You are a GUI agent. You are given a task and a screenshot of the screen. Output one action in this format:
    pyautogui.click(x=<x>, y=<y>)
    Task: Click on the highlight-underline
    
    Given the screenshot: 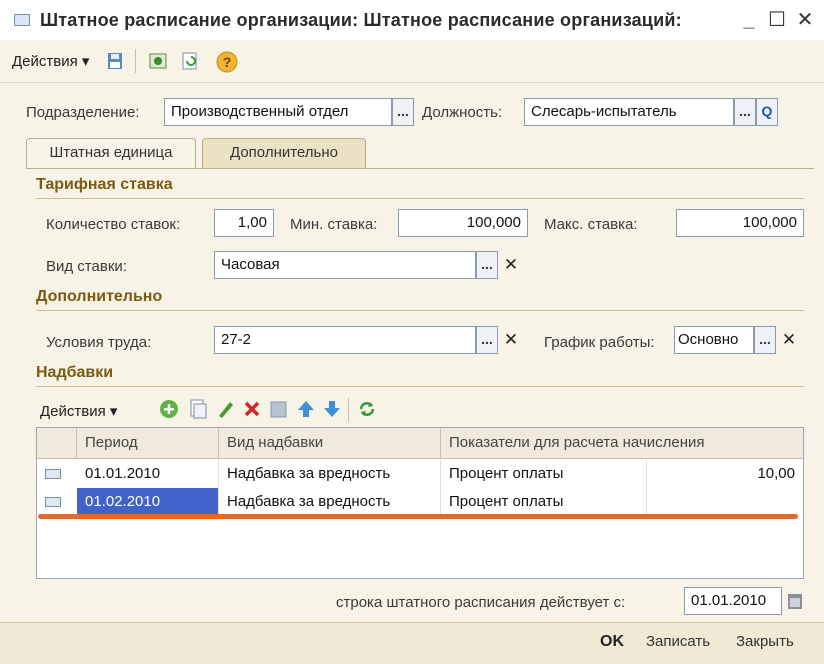 What is the action you would take?
    pyautogui.click(x=418, y=516)
    